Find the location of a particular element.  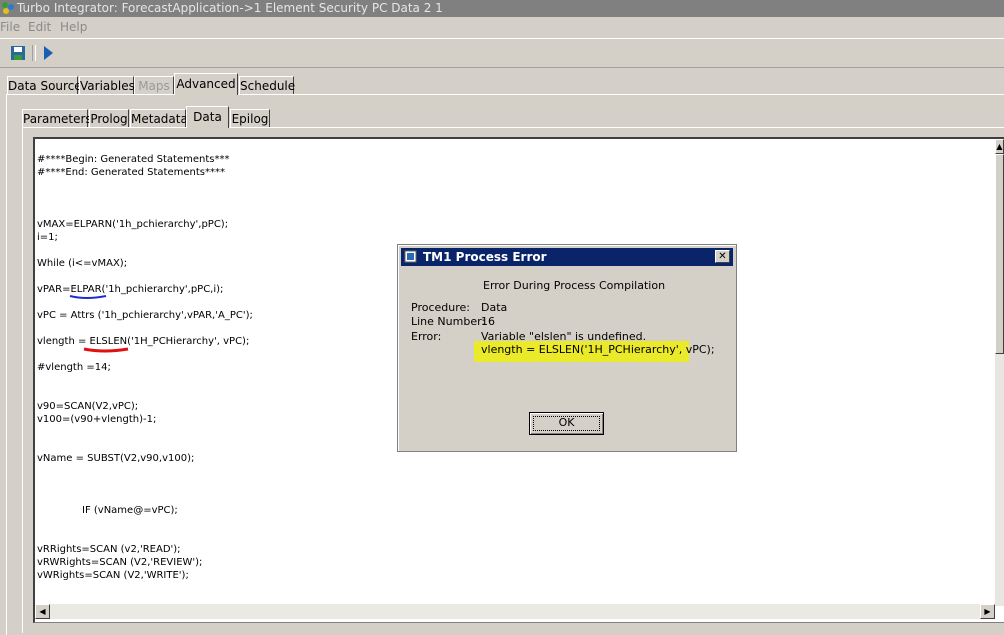

line-number-label: Line Number: is located at coordinates (448, 321).